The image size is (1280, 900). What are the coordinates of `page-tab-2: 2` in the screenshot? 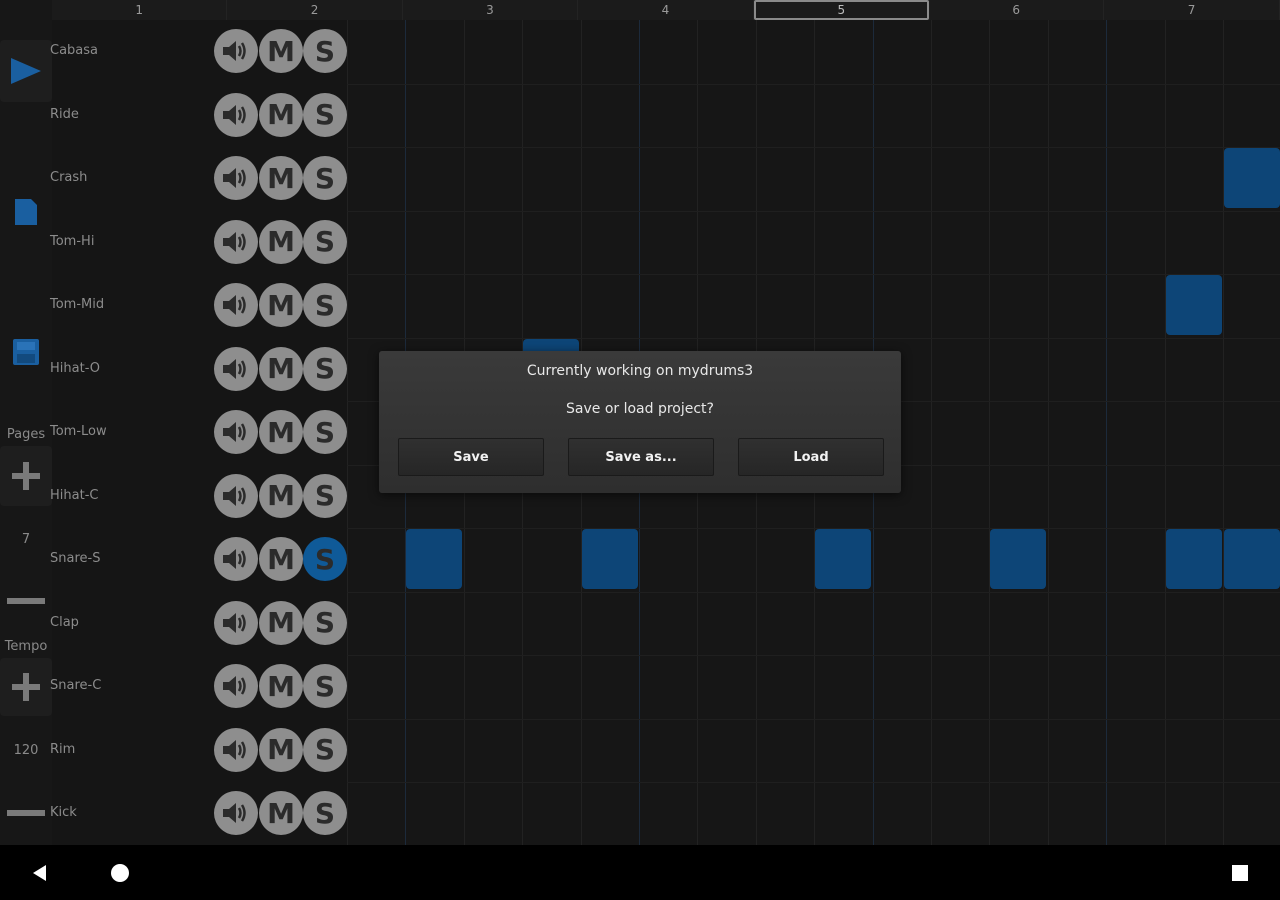 It's located at (315, 10).